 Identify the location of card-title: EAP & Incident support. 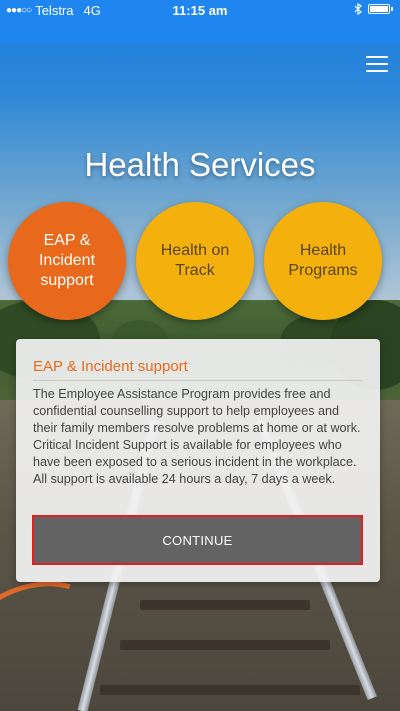
(110, 366).